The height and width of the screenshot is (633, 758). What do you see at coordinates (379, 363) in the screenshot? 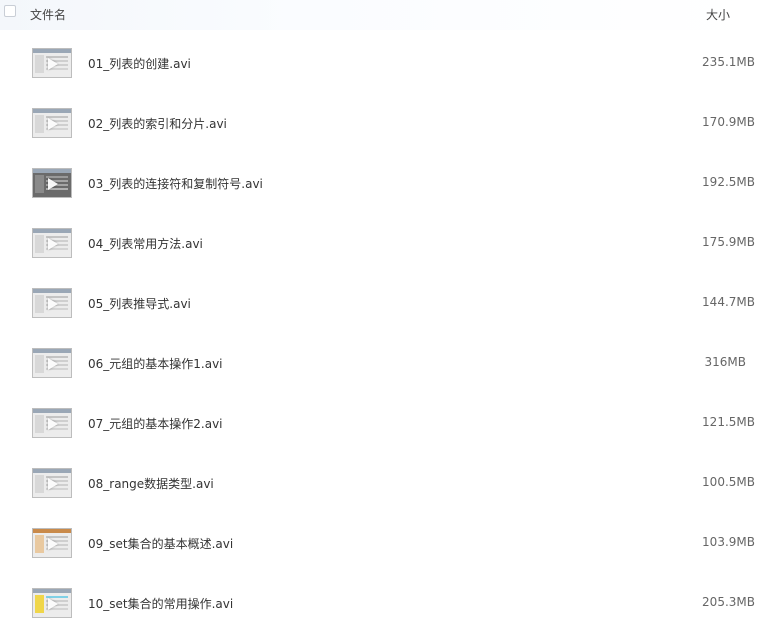
I see `file-row: 06_元组的基本操作1.avi 316MB` at bounding box center [379, 363].